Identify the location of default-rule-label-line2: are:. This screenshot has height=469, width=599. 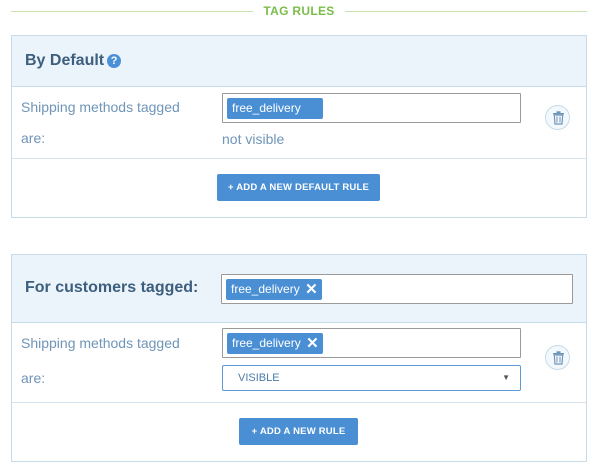
(33, 138).